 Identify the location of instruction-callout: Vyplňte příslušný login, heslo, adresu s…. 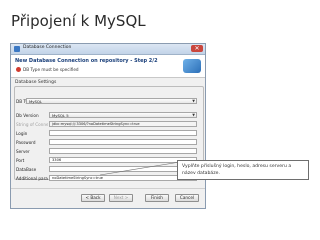
(243, 170).